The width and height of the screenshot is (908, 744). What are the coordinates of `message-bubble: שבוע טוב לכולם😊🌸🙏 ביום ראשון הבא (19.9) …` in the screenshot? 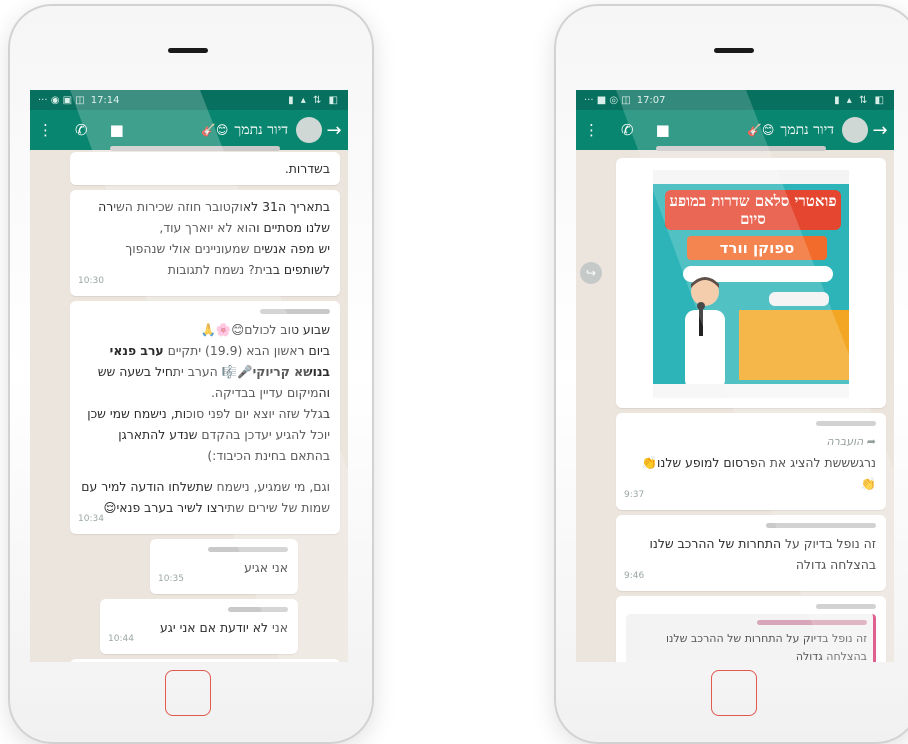 It's located at (205, 417).